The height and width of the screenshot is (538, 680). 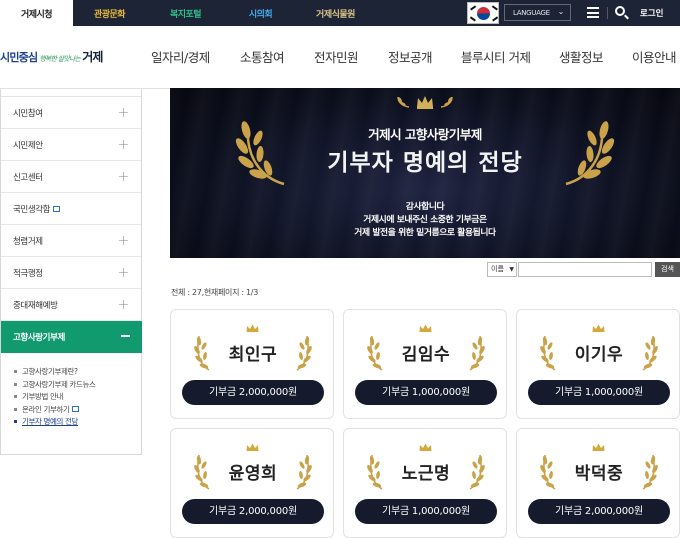 What do you see at coordinates (71, 177) in the screenshot?
I see `sidebar-item-report-center: 신고센터 +` at bounding box center [71, 177].